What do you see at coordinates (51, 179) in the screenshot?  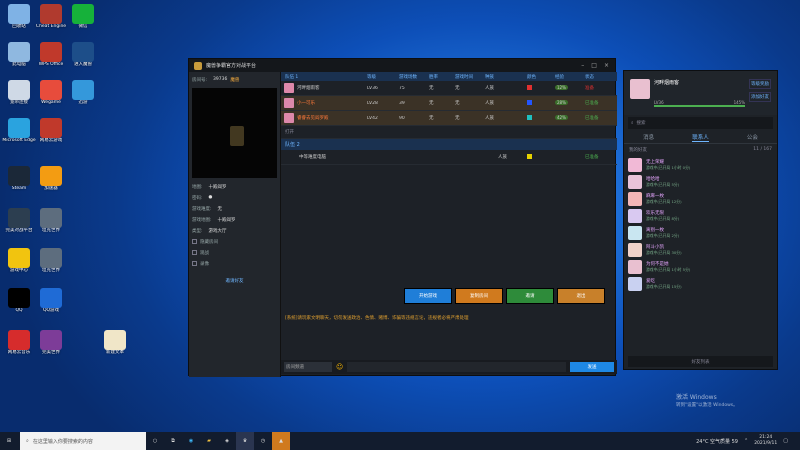 I see `desktop-icon: 加速器` at bounding box center [51, 179].